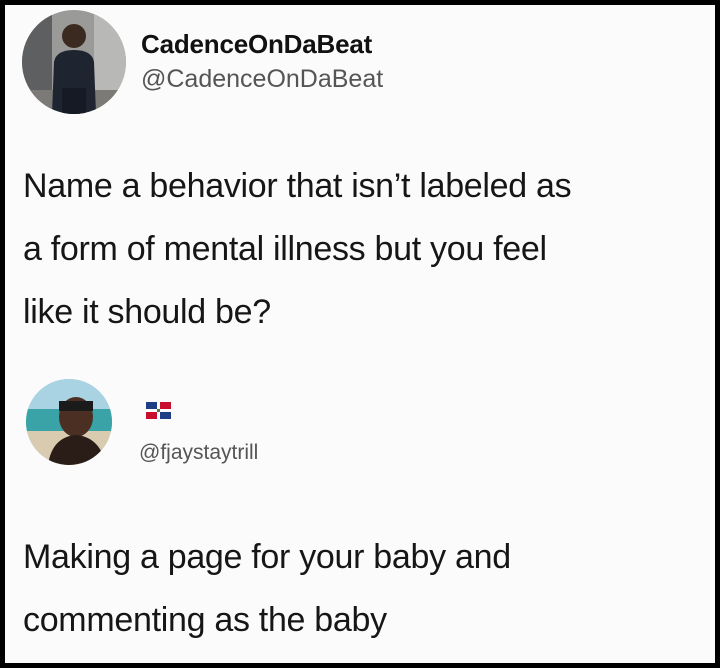 The height and width of the screenshot is (668, 720). I want to click on display-name: CadenceOnDaBeat, so click(256, 44).